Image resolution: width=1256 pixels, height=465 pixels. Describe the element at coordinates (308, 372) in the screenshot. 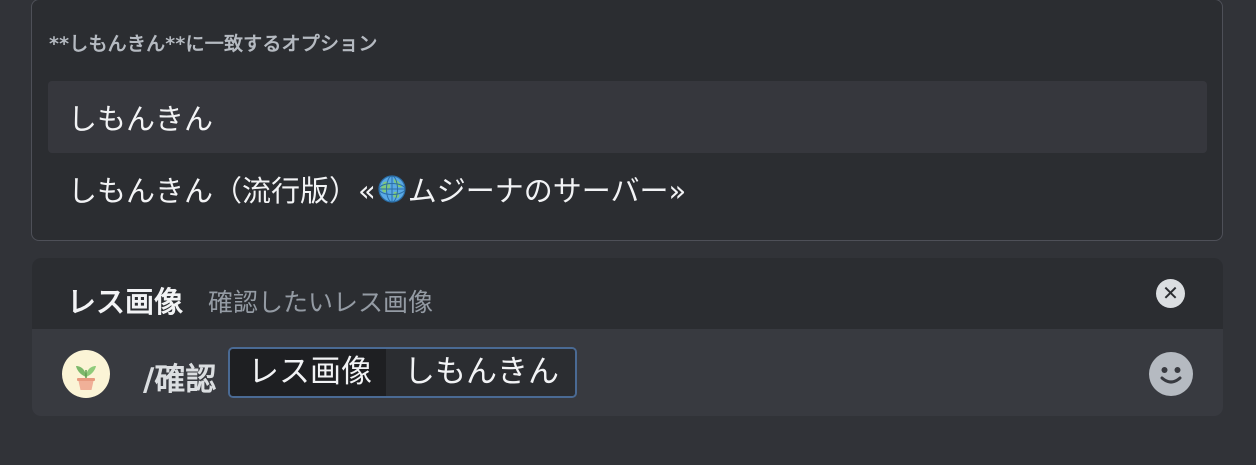

I see `argument-name: レス画像` at that location.